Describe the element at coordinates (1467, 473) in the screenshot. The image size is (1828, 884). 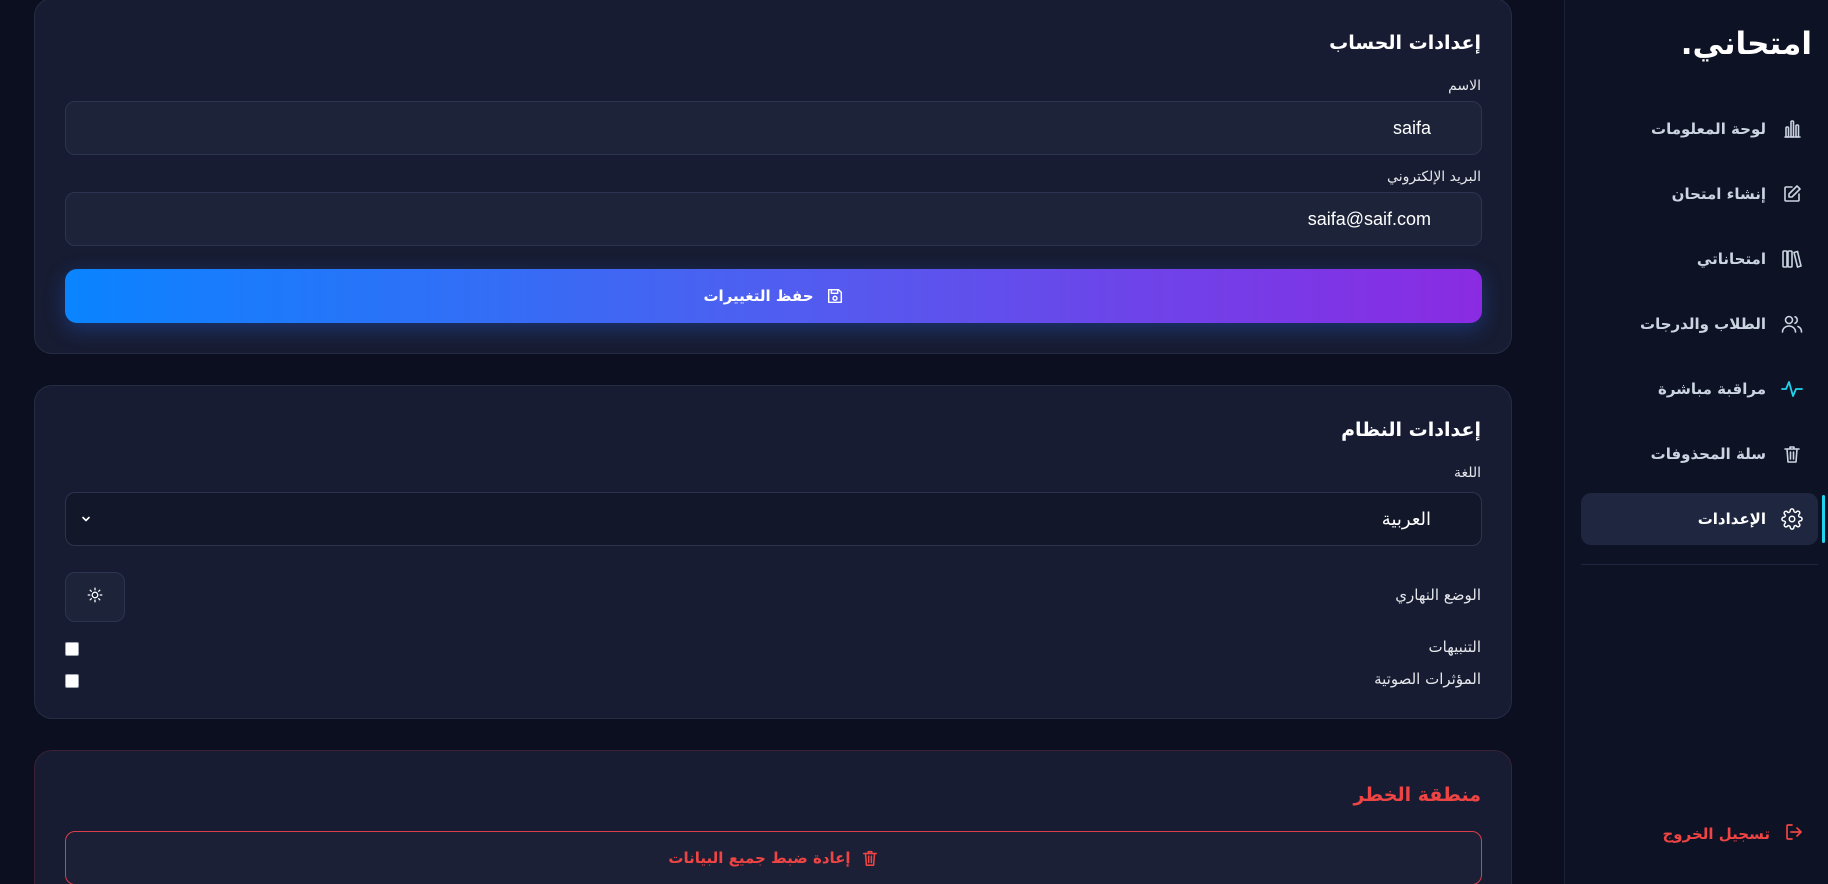
I see `language-label: اللغة` at that location.